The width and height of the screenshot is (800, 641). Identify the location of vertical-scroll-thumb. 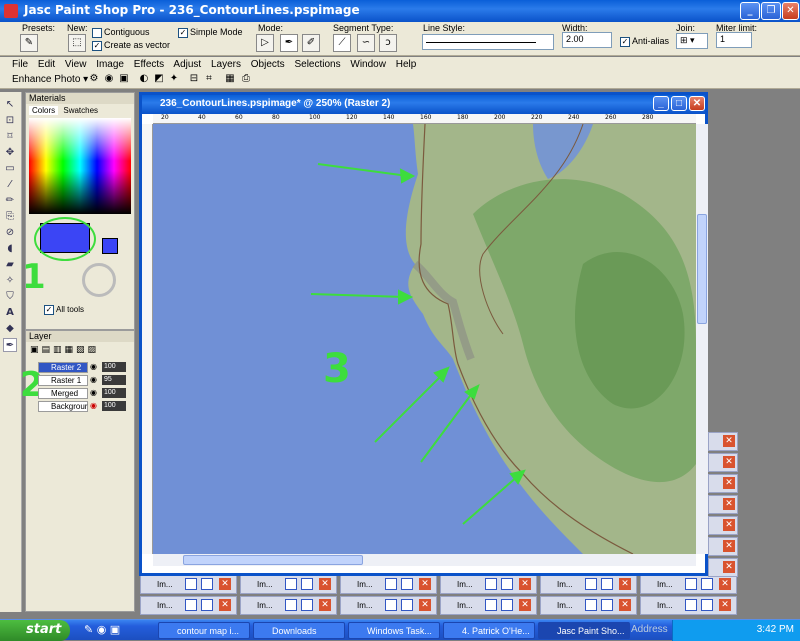
(702, 269).